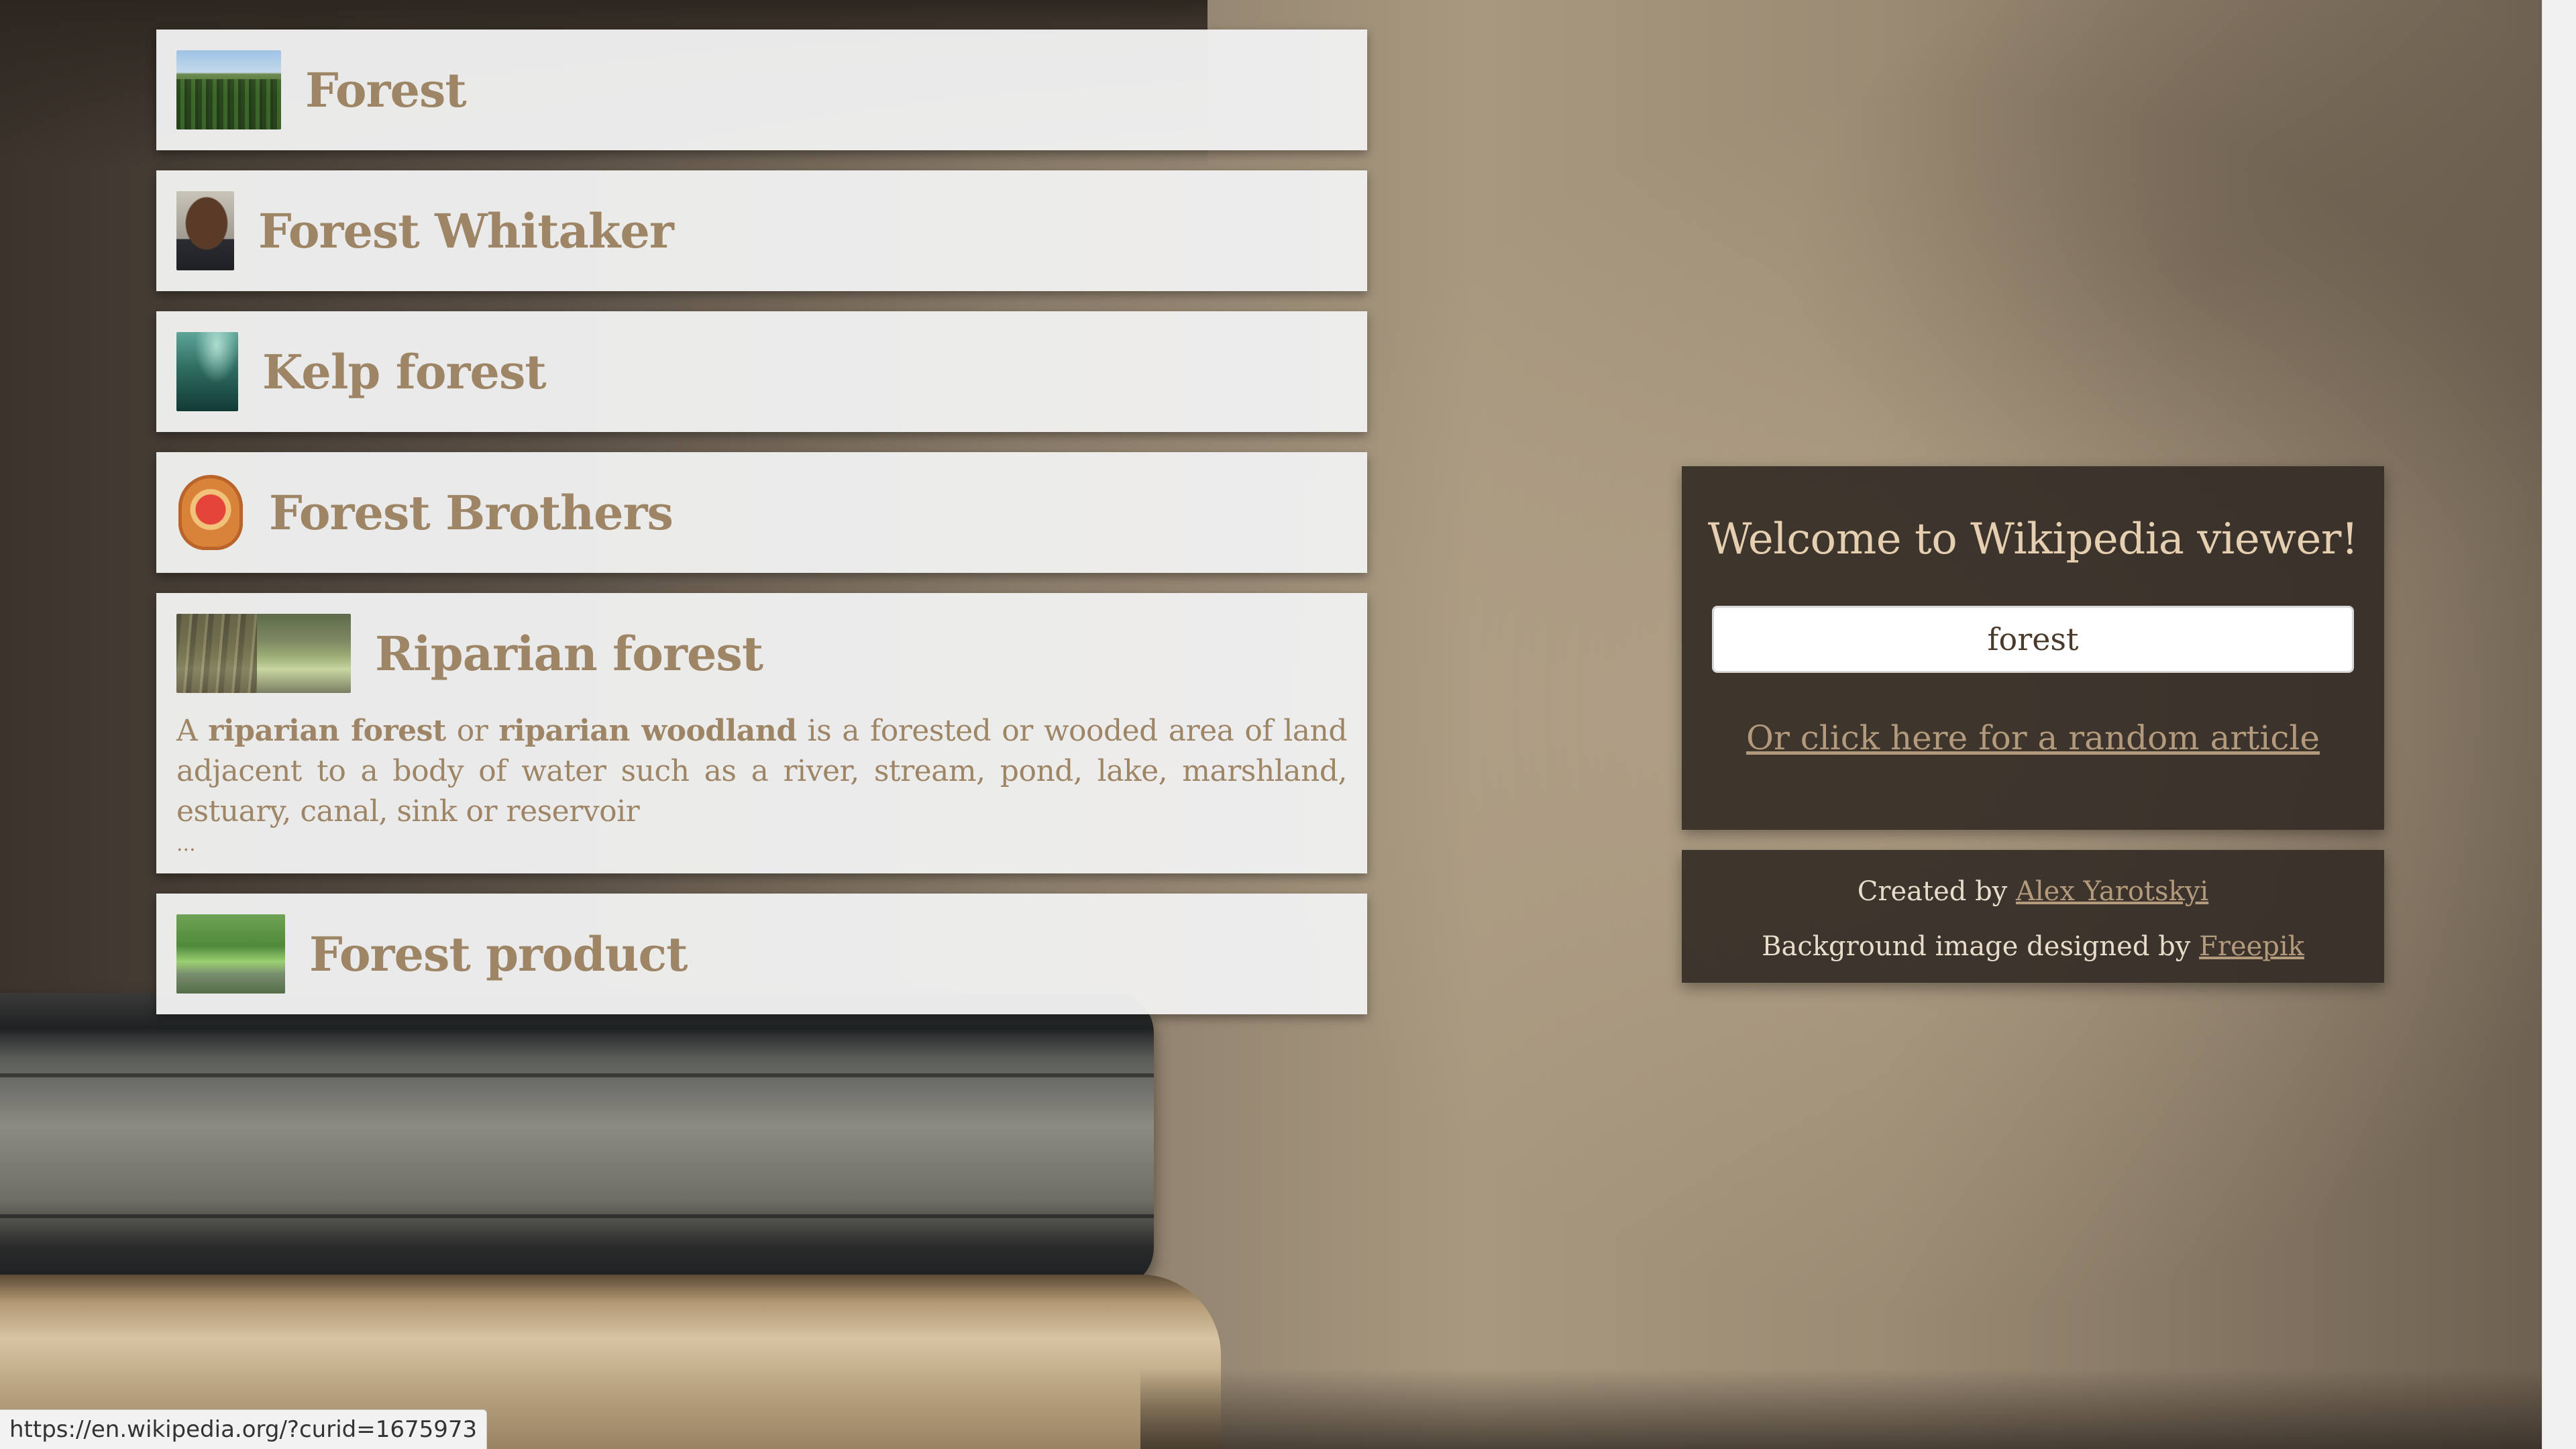 The height and width of the screenshot is (1449, 2576). Describe the element at coordinates (228, 89) in the screenshot. I see `forest-thumbnail` at that location.